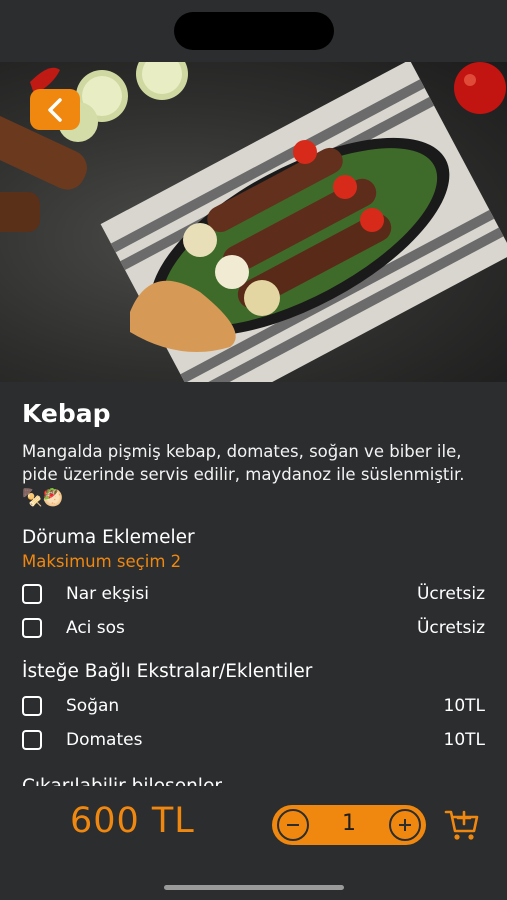 The image size is (507, 900). What do you see at coordinates (107, 594) in the screenshot?
I see `option-label: Nar ekşisi` at bounding box center [107, 594].